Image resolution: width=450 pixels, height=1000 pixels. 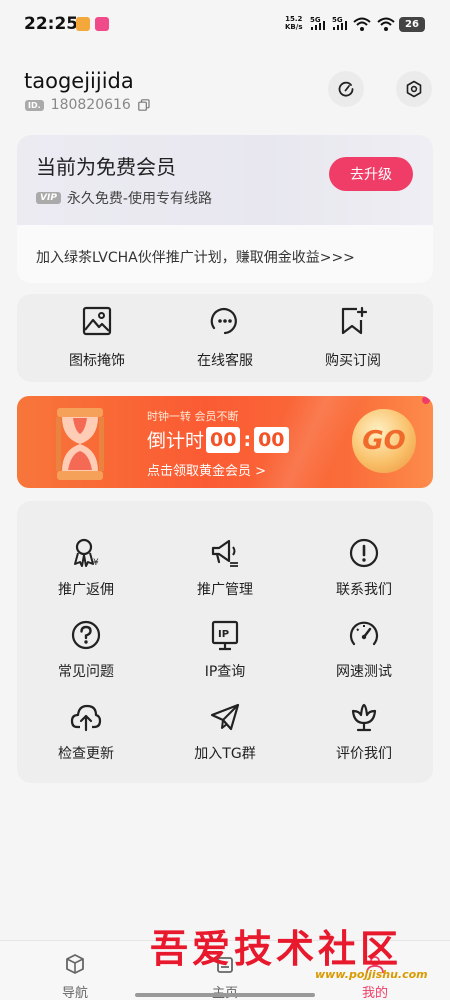 What do you see at coordinates (364, 633) in the screenshot?
I see `speedometer-icon` at bounding box center [364, 633].